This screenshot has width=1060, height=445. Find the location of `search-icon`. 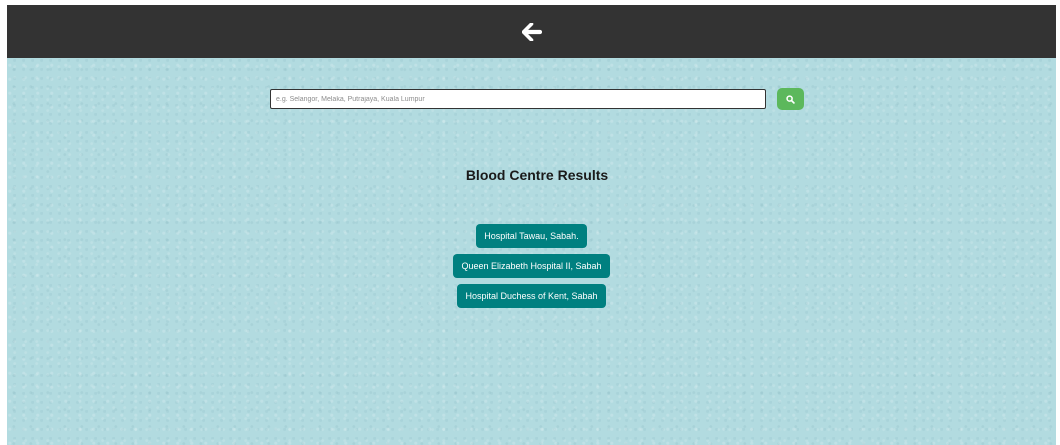

search-icon is located at coordinates (790, 99).